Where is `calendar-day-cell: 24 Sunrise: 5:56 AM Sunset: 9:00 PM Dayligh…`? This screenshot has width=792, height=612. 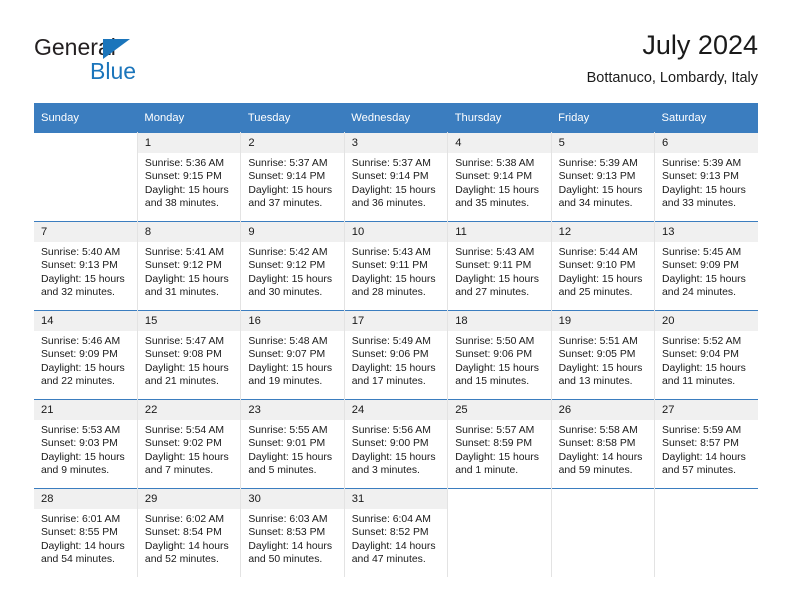
calendar-day-cell: 24 Sunrise: 5:56 AM Sunset: 9:00 PM Dayligh… is located at coordinates (396, 444).